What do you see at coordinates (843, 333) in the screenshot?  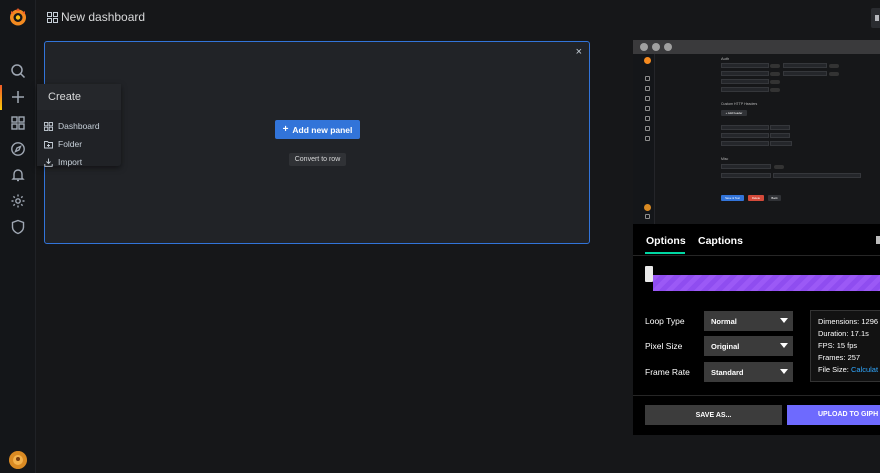 I see `duration-text: Duration: 17.1s` at bounding box center [843, 333].